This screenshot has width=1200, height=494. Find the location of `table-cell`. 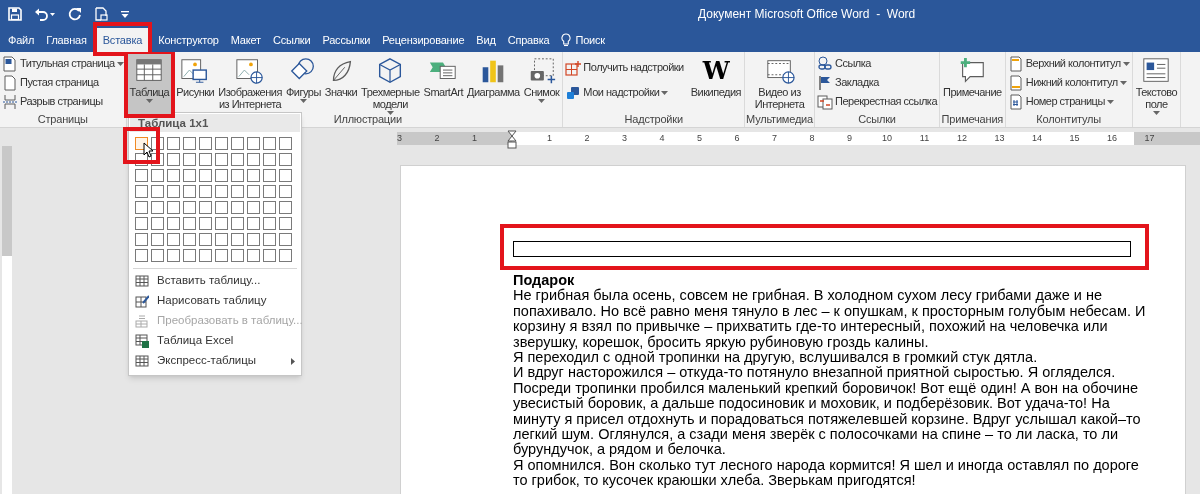

table-cell is located at coordinates (822, 249).